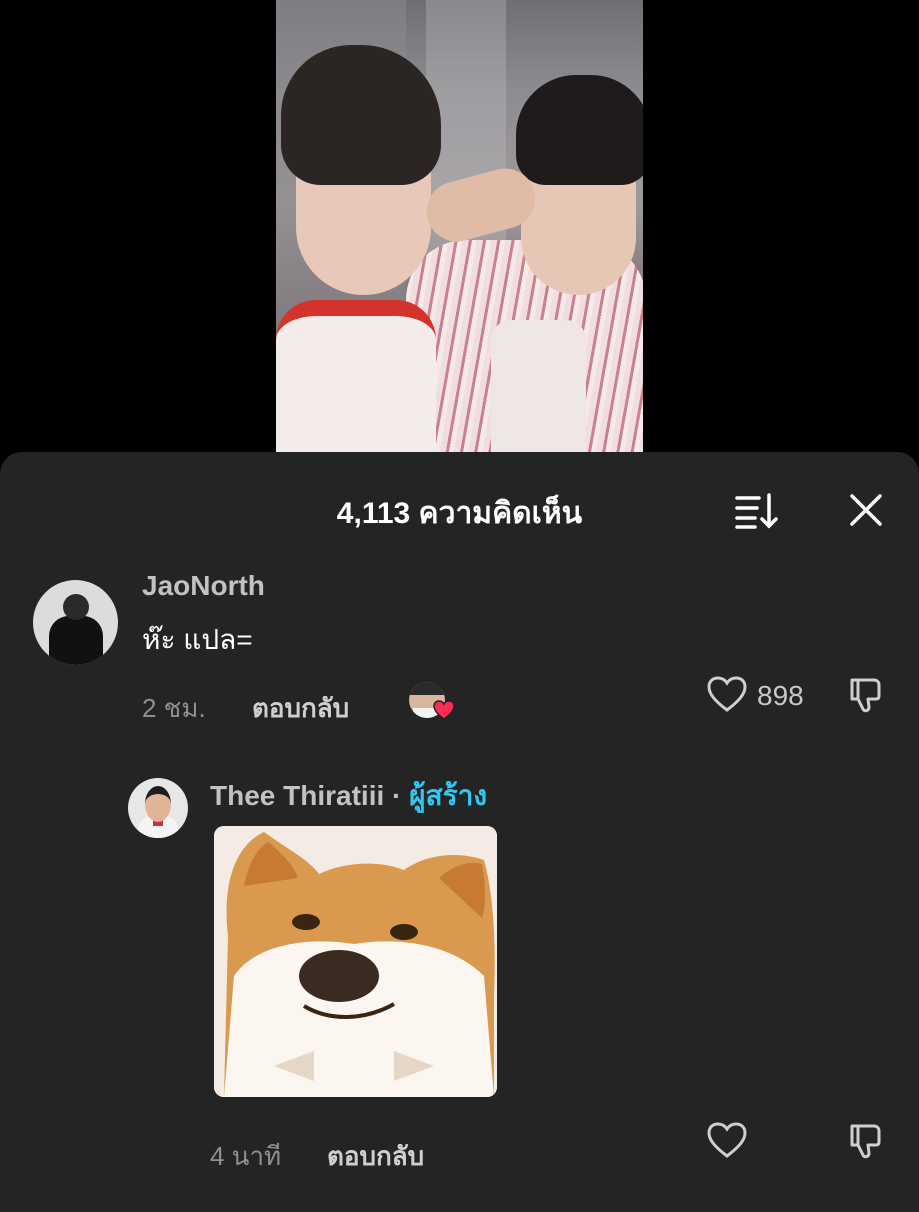 This screenshot has width=919, height=1212. I want to click on video-preview, so click(459, 226).